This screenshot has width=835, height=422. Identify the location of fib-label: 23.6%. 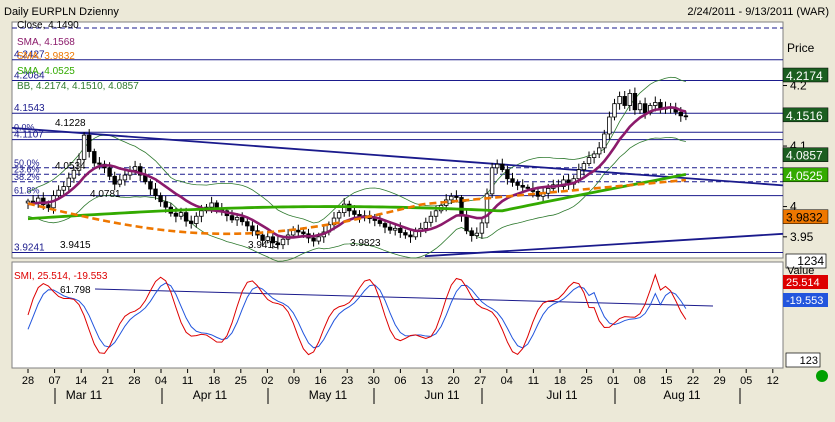
(27, 169).